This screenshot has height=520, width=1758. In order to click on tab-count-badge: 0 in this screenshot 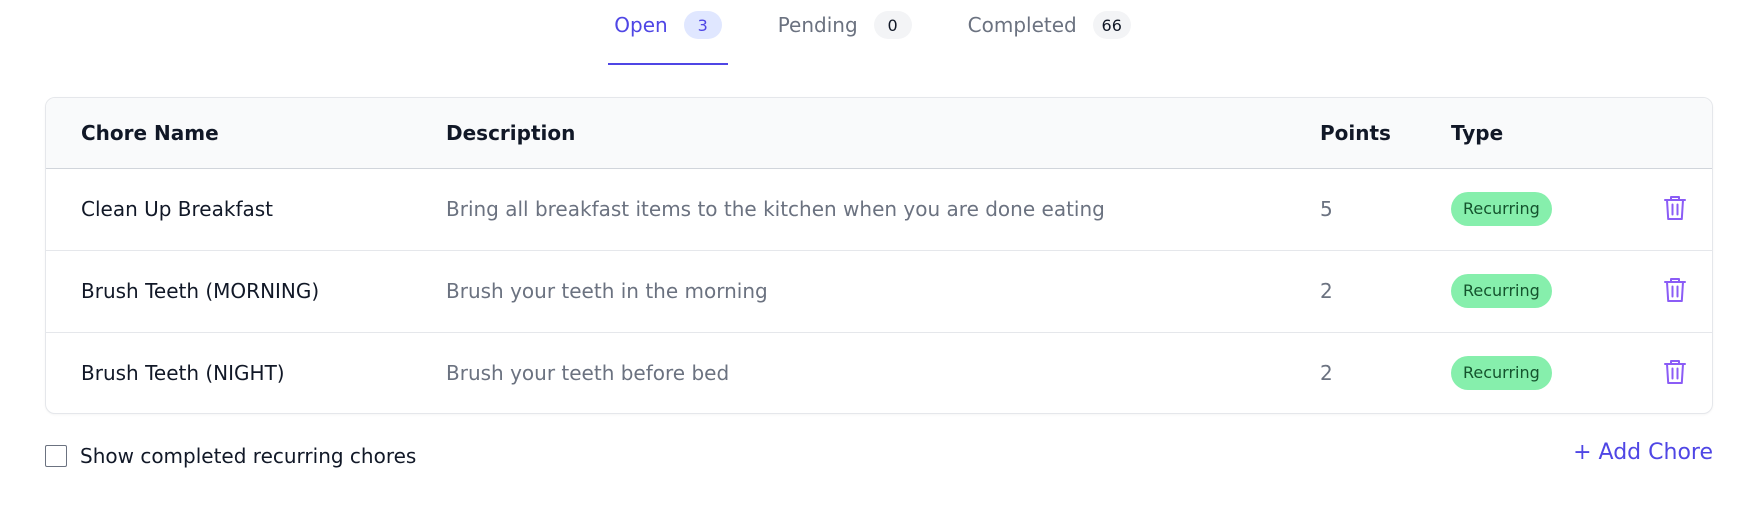, I will do `click(892, 25)`.